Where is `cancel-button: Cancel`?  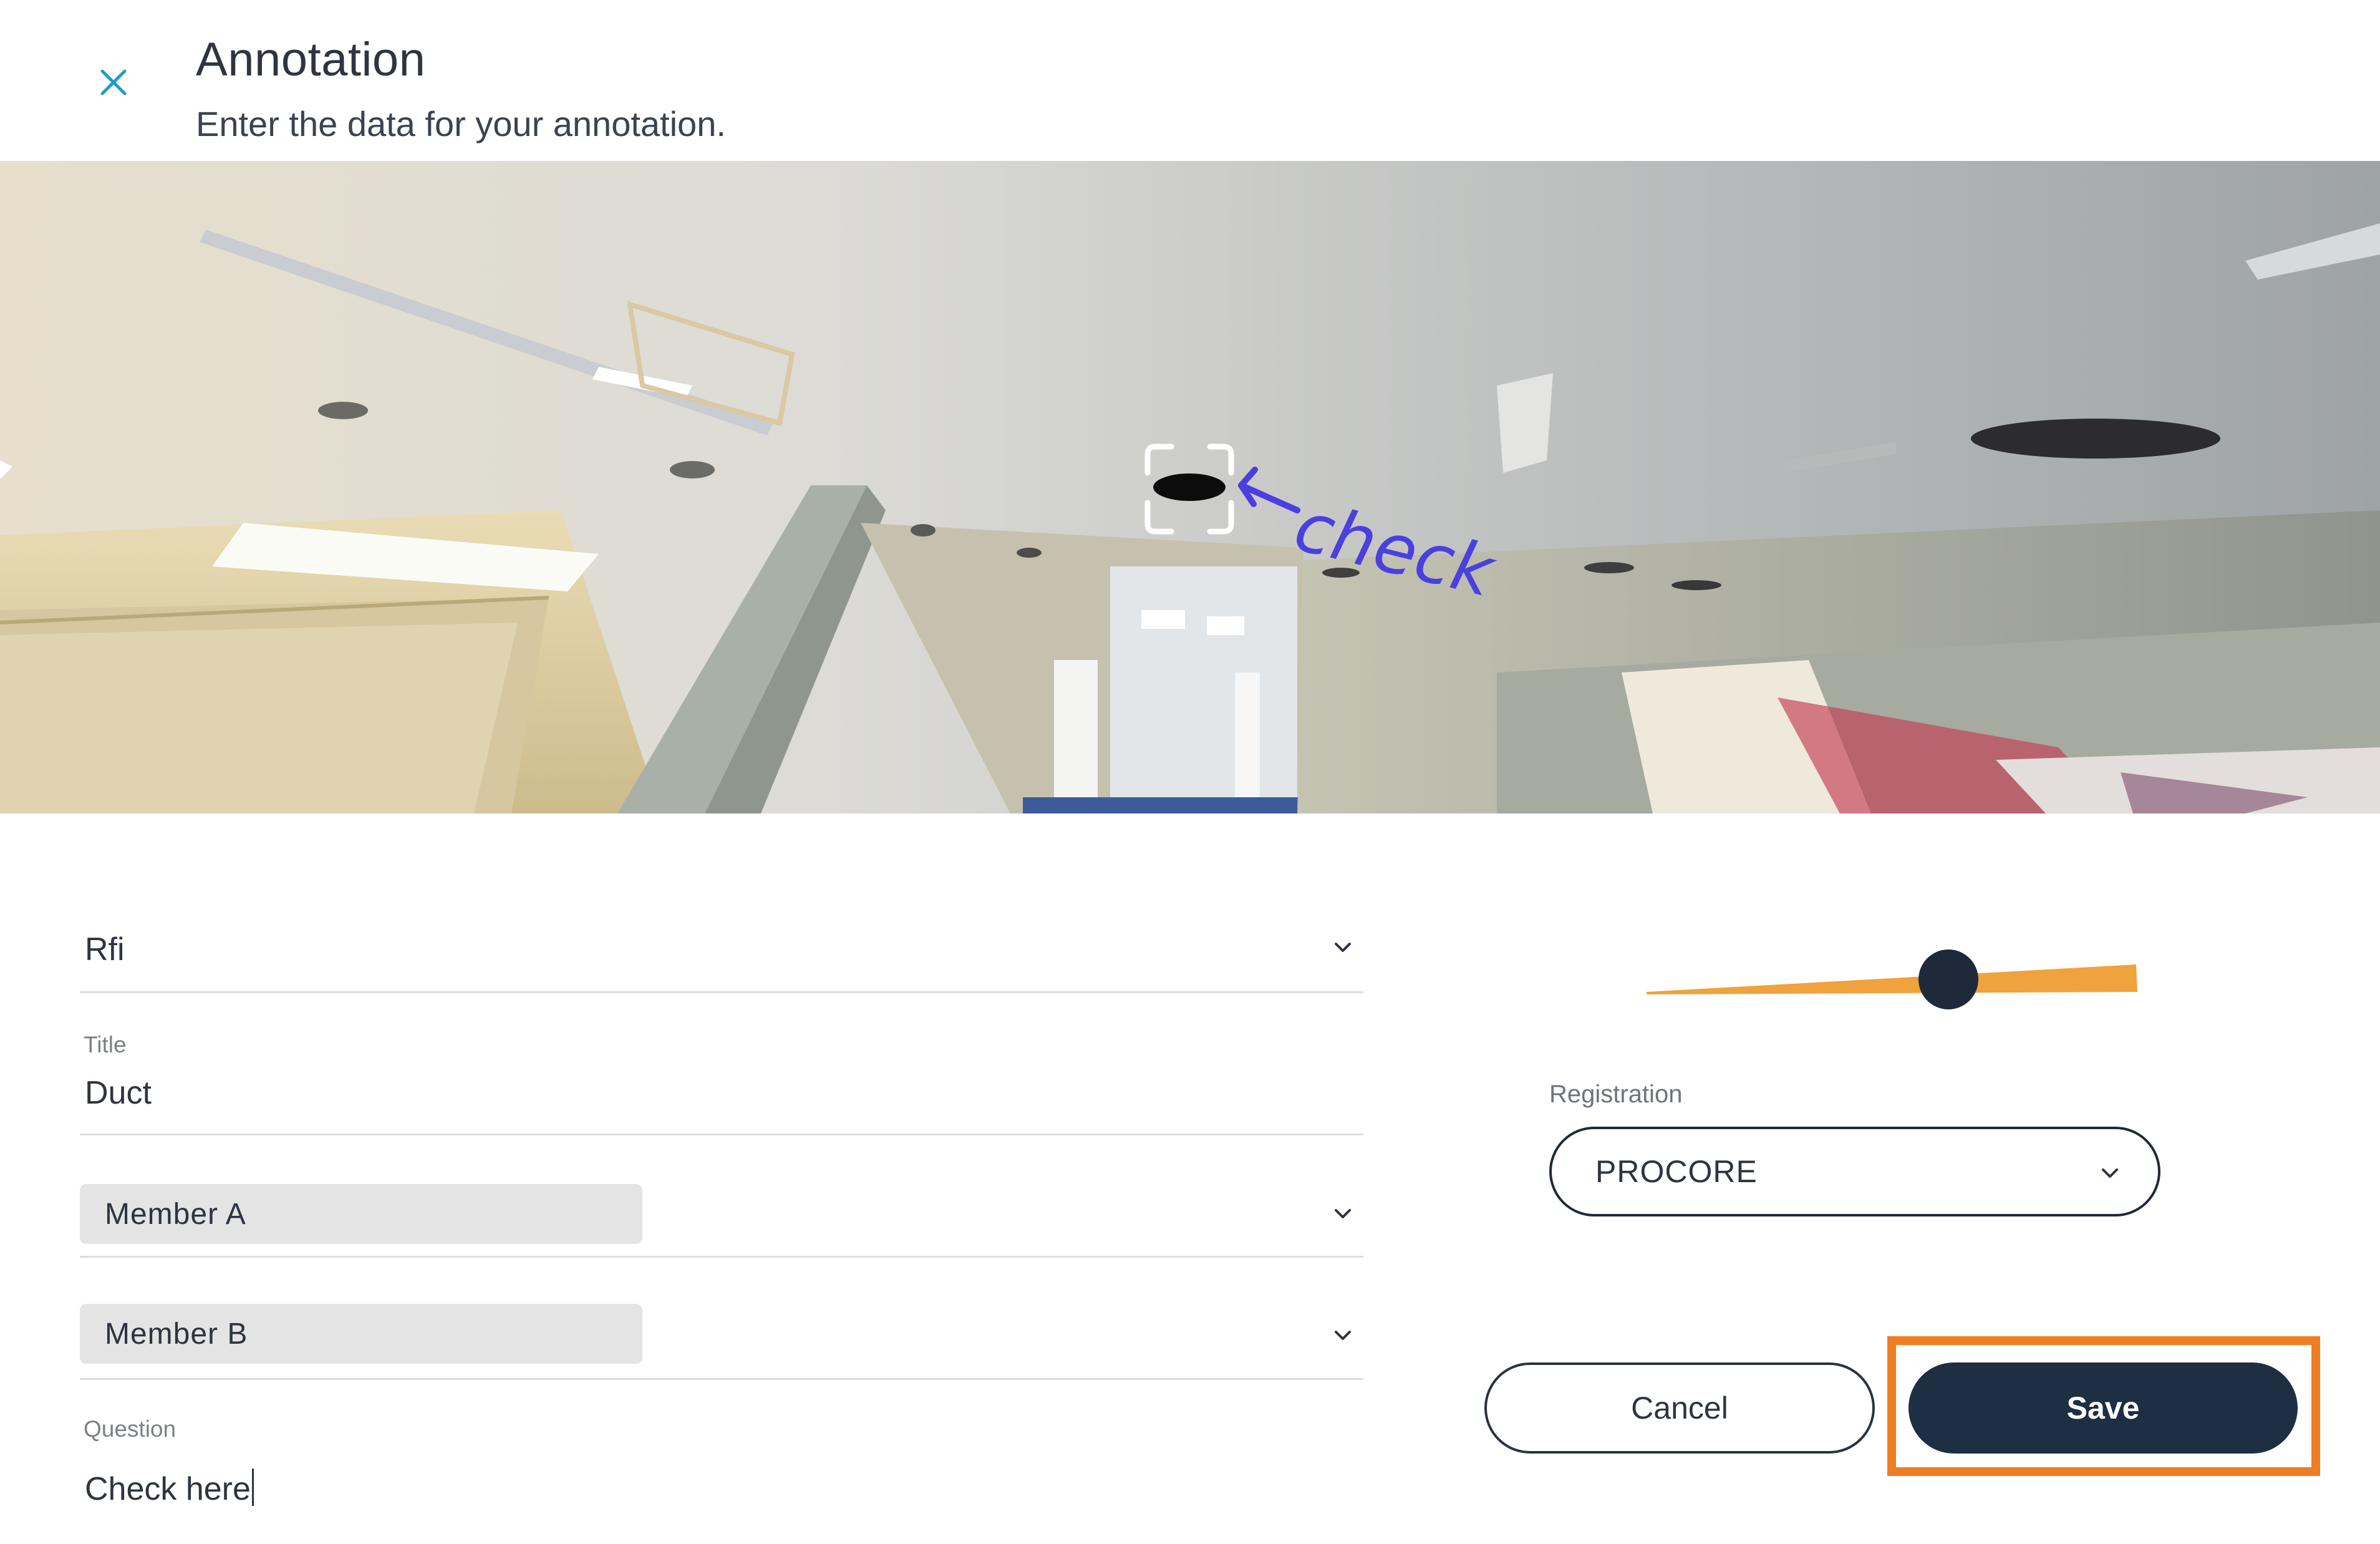 cancel-button: Cancel is located at coordinates (1680, 1408).